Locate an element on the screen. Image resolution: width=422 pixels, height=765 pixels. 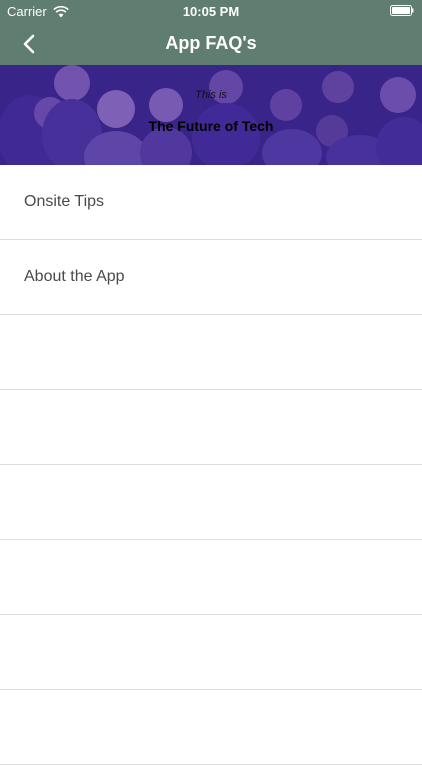
faq-item-label: Onsite Tips is located at coordinates (64, 201).